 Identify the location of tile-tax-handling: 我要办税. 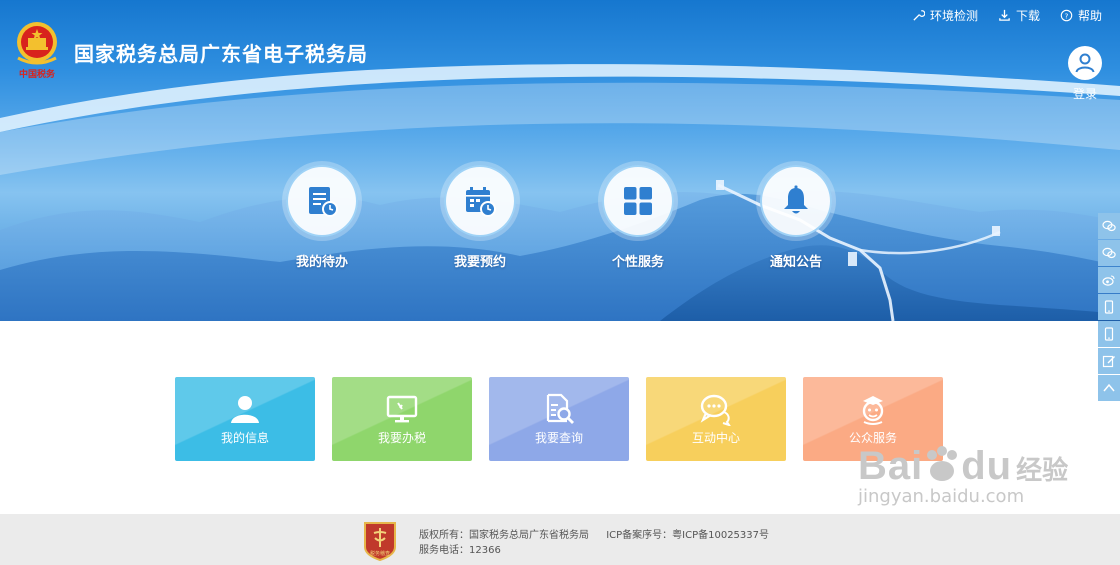
(402, 419).